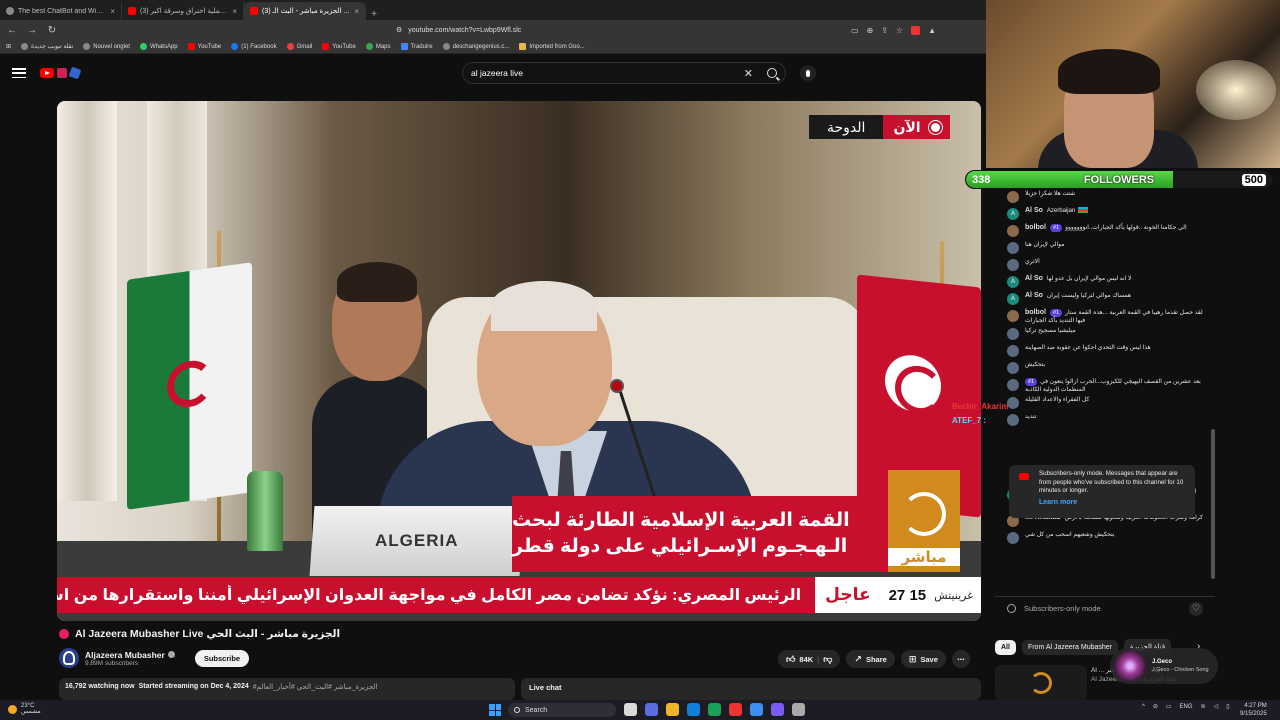  What do you see at coordinates (1133, 84) in the screenshot?
I see `webcam-overlay` at bounding box center [1133, 84].